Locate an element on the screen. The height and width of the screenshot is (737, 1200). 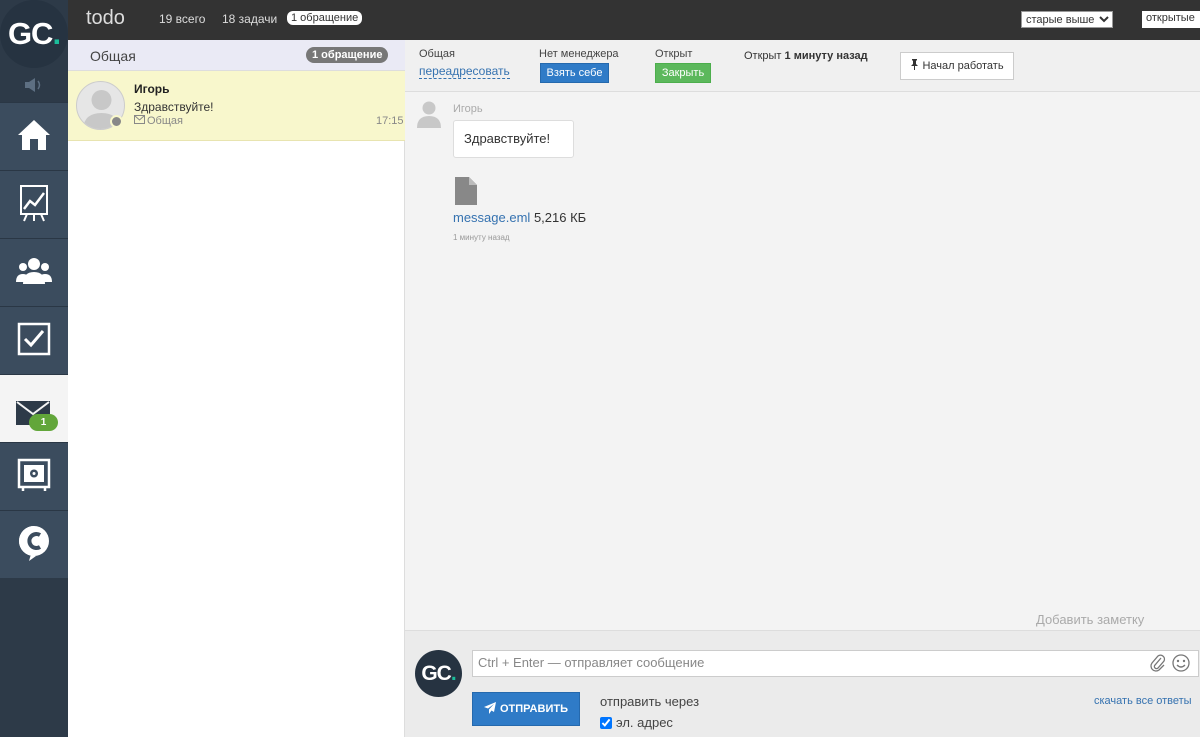
logo: GC. is located at coordinates (34, 34).